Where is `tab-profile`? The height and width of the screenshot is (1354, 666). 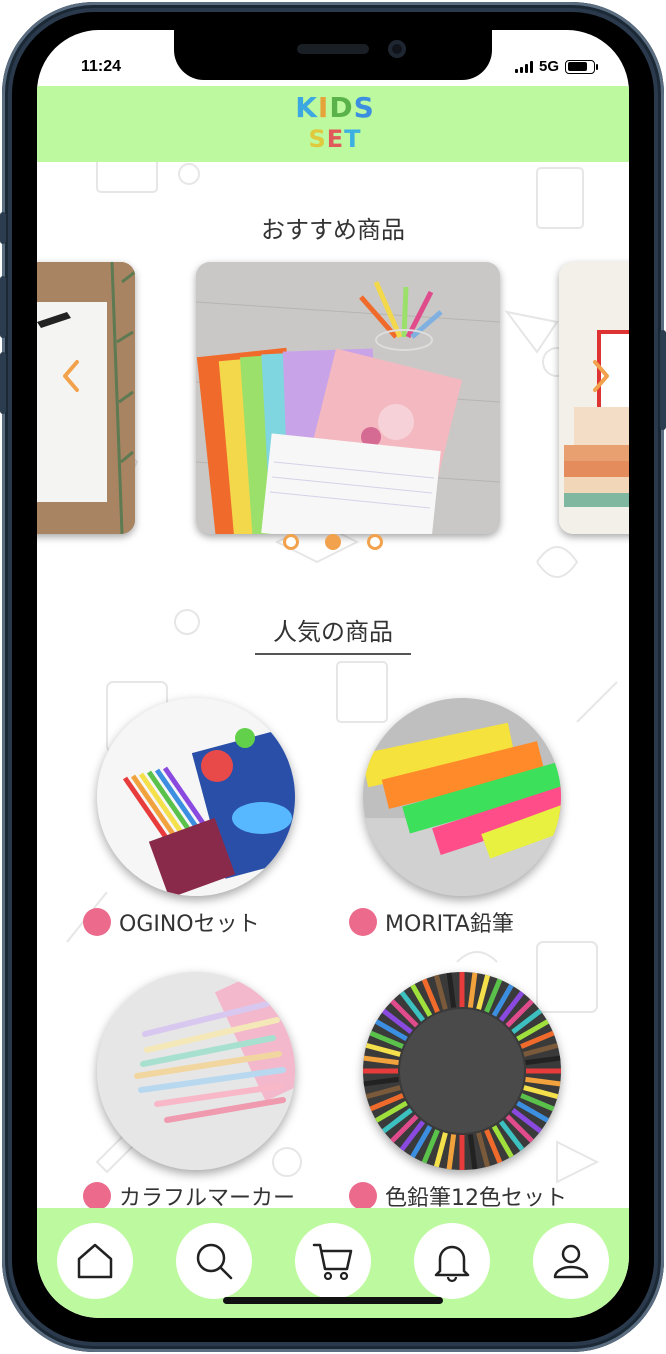
tab-profile is located at coordinates (571, 1261).